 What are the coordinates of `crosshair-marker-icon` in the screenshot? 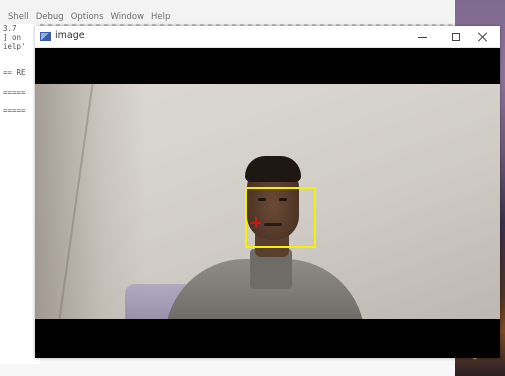 It's located at (255, 222).